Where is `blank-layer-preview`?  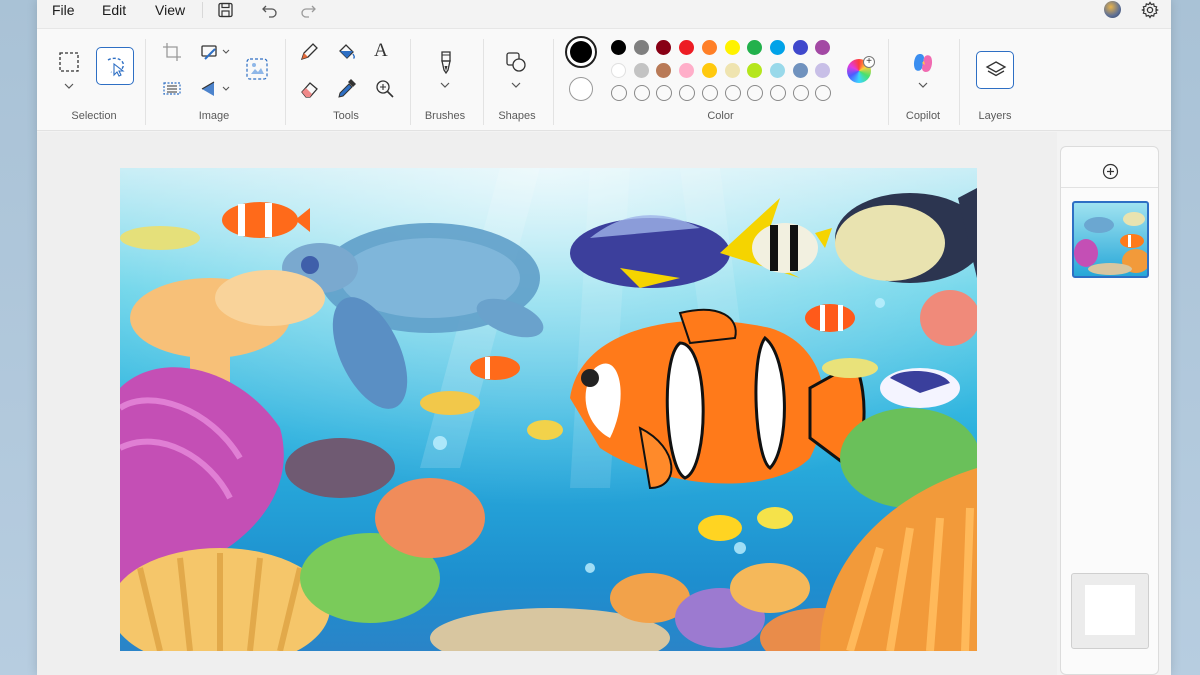 blank-layer-preview is located at coordinates (1110, 610).